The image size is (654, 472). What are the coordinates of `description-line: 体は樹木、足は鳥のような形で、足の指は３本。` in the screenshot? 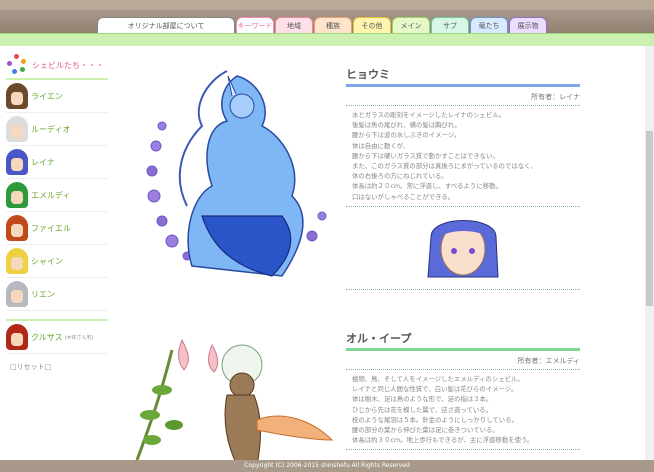 It's located at (422, 399).